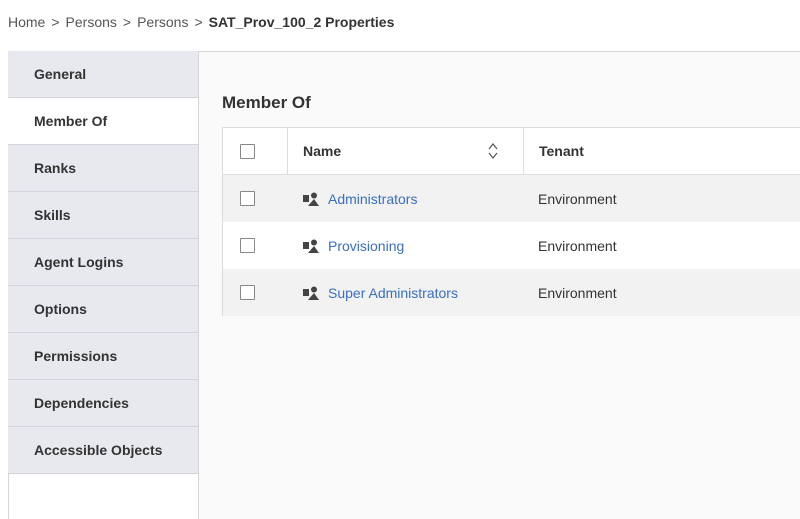 This screenshot has height=519, width=800. What do you see at coordinates (26, 22) in the screenshot?
I see `breadcrumb-home: Home` at bounding box center [26, 22].